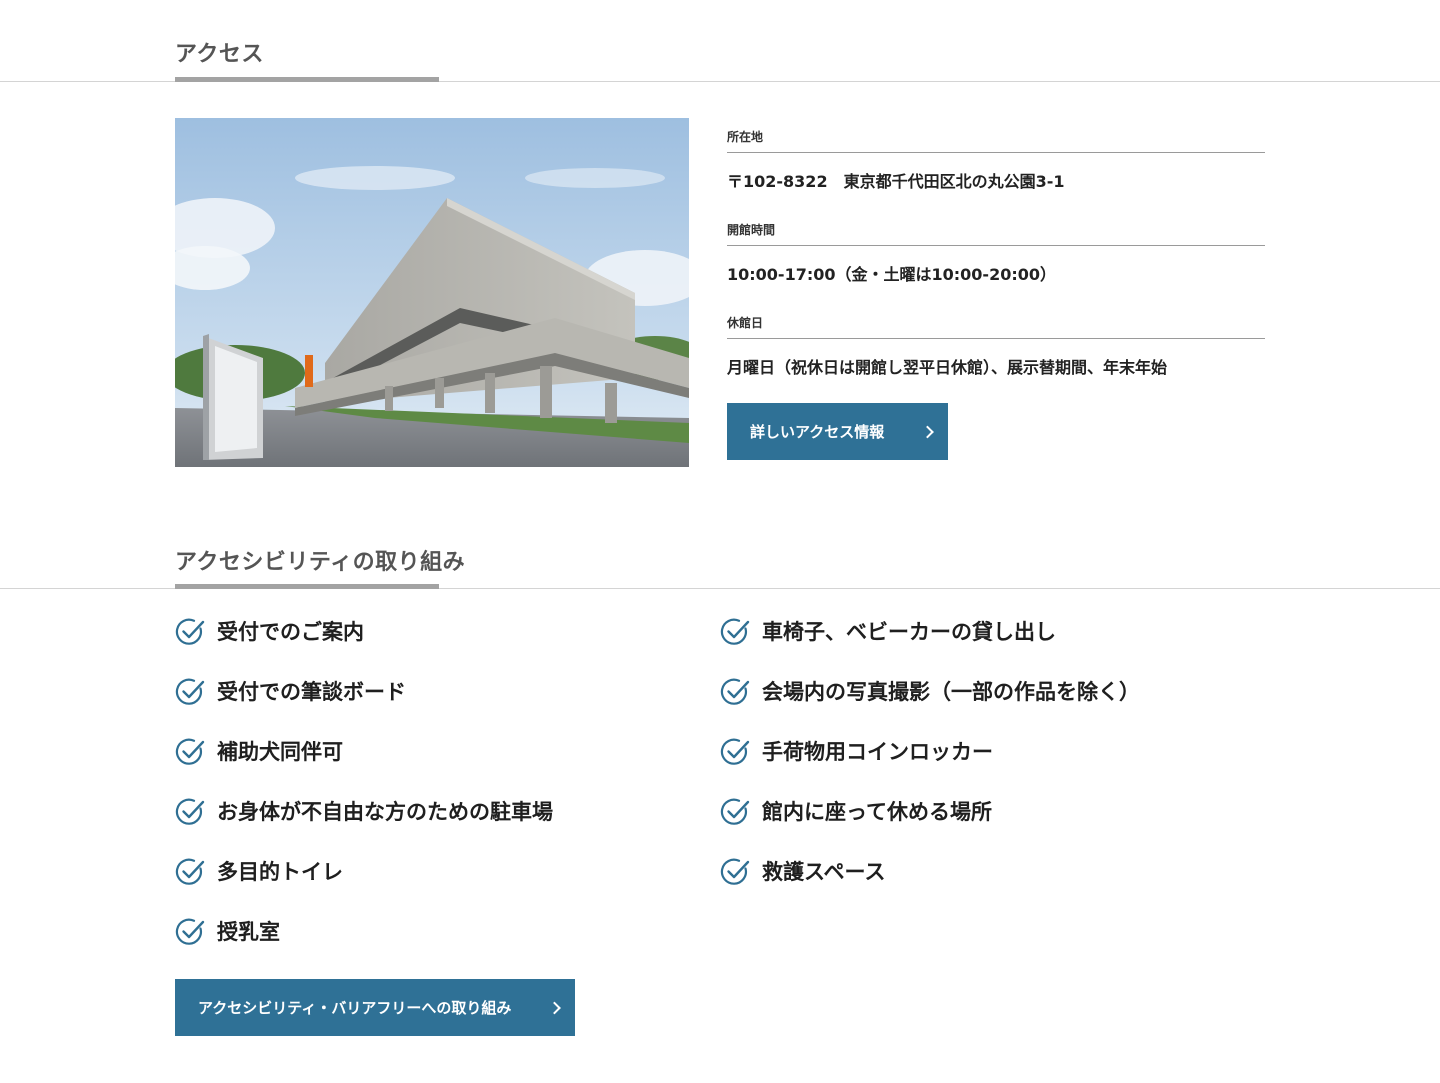 The width and height of the screenshot is (1440, 1083). Describe the element at coordinates (896, 181) in the screenshot. I see `address-value: 〒102-8322 東京都千代田区北の丸公園3-1` at that location.